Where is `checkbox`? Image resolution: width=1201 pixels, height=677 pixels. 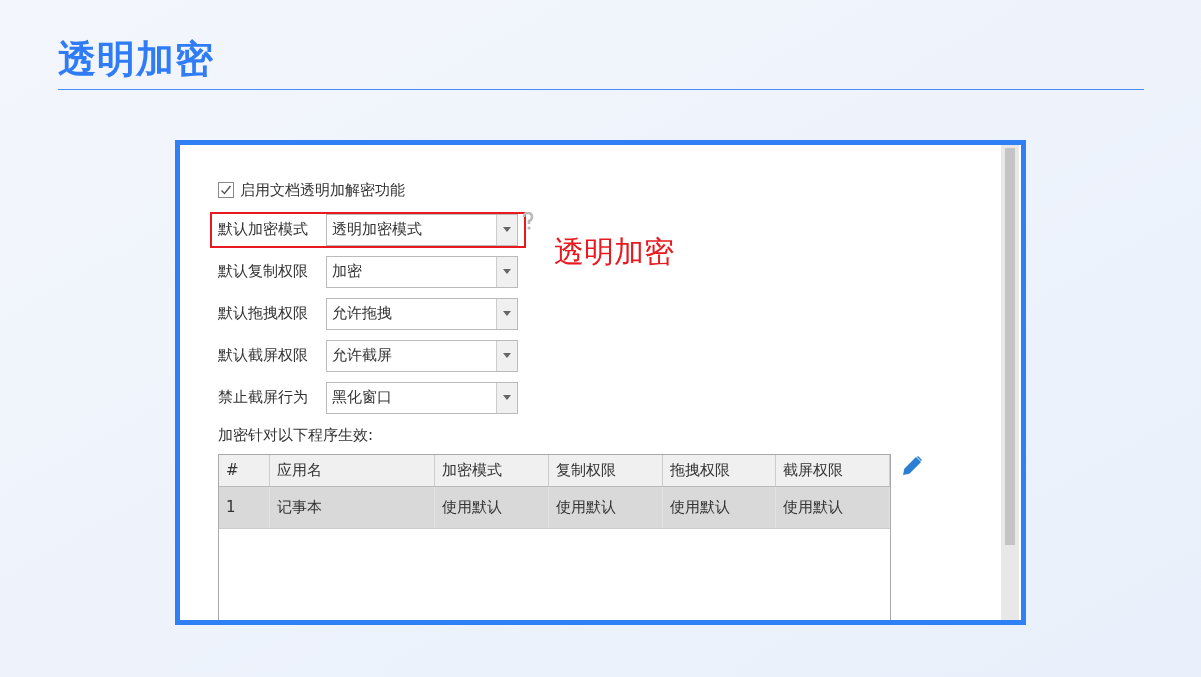 checkbox is located at coordinates (226, 190).